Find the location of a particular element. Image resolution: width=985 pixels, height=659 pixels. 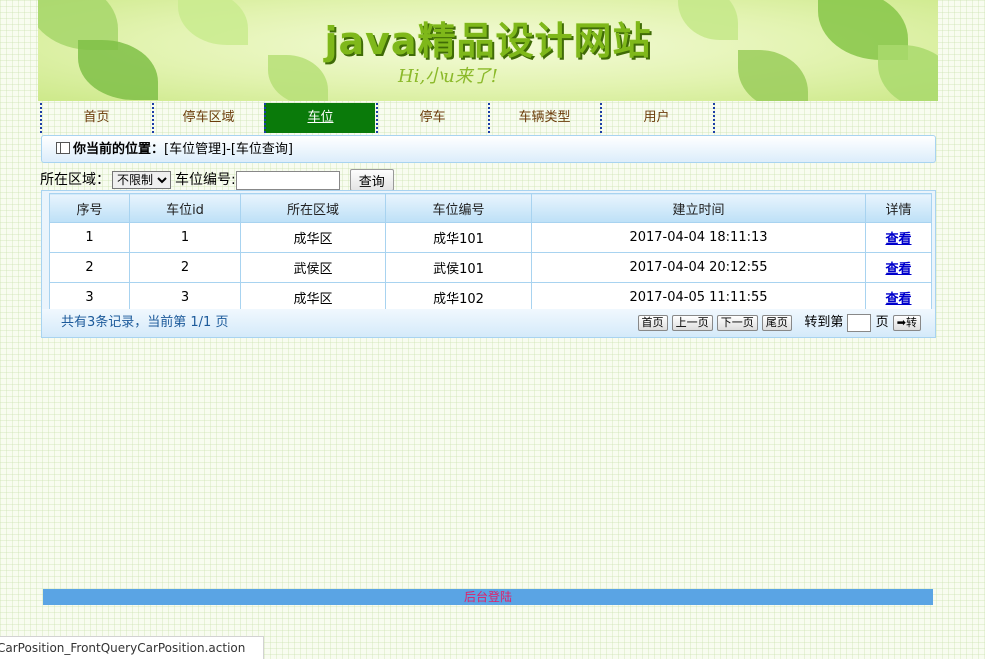

nav-item-vehicle-type: 车辆类型 is located at coordinates (543, 118).